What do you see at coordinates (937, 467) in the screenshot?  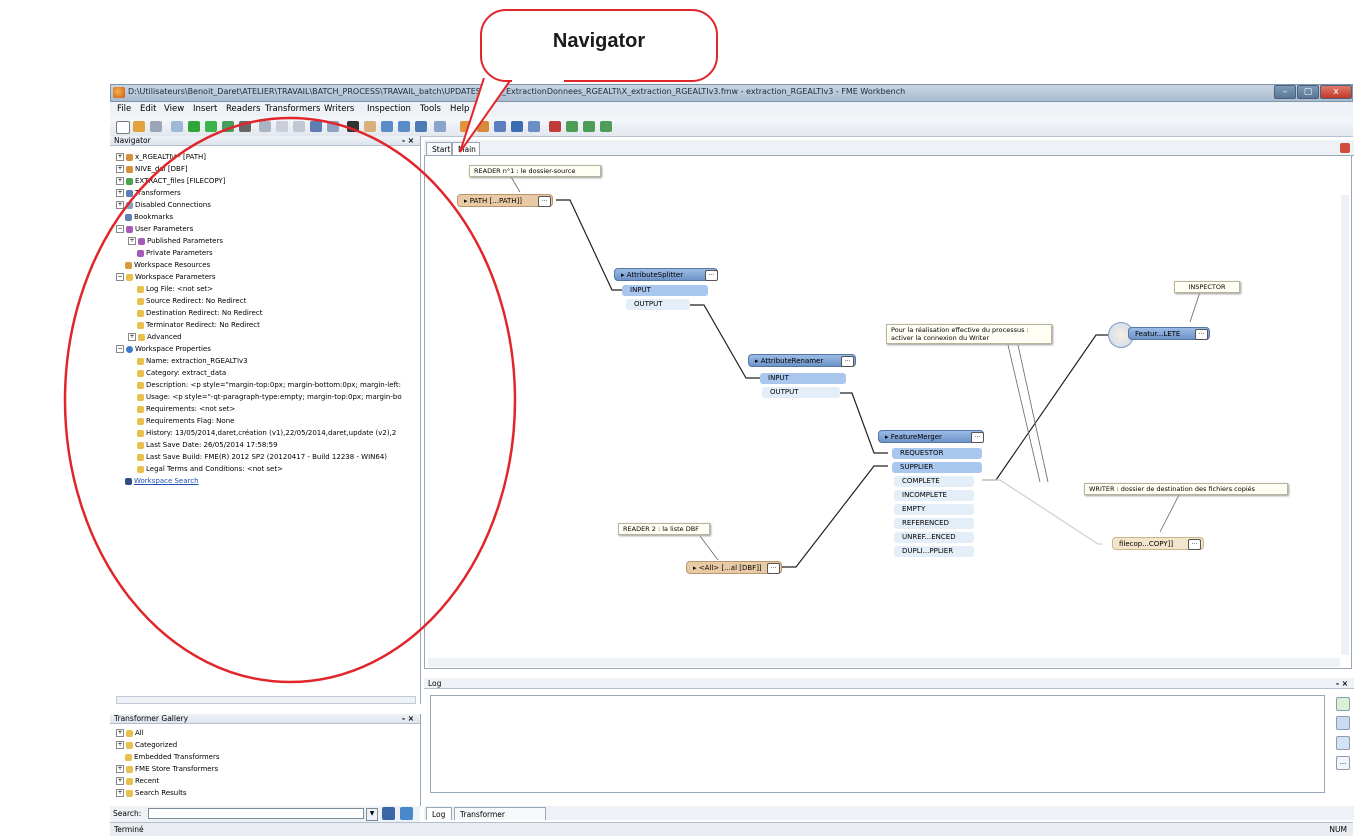 I see `merger-supplier-port: SUPPLIER` at bounding box center [937, 467].